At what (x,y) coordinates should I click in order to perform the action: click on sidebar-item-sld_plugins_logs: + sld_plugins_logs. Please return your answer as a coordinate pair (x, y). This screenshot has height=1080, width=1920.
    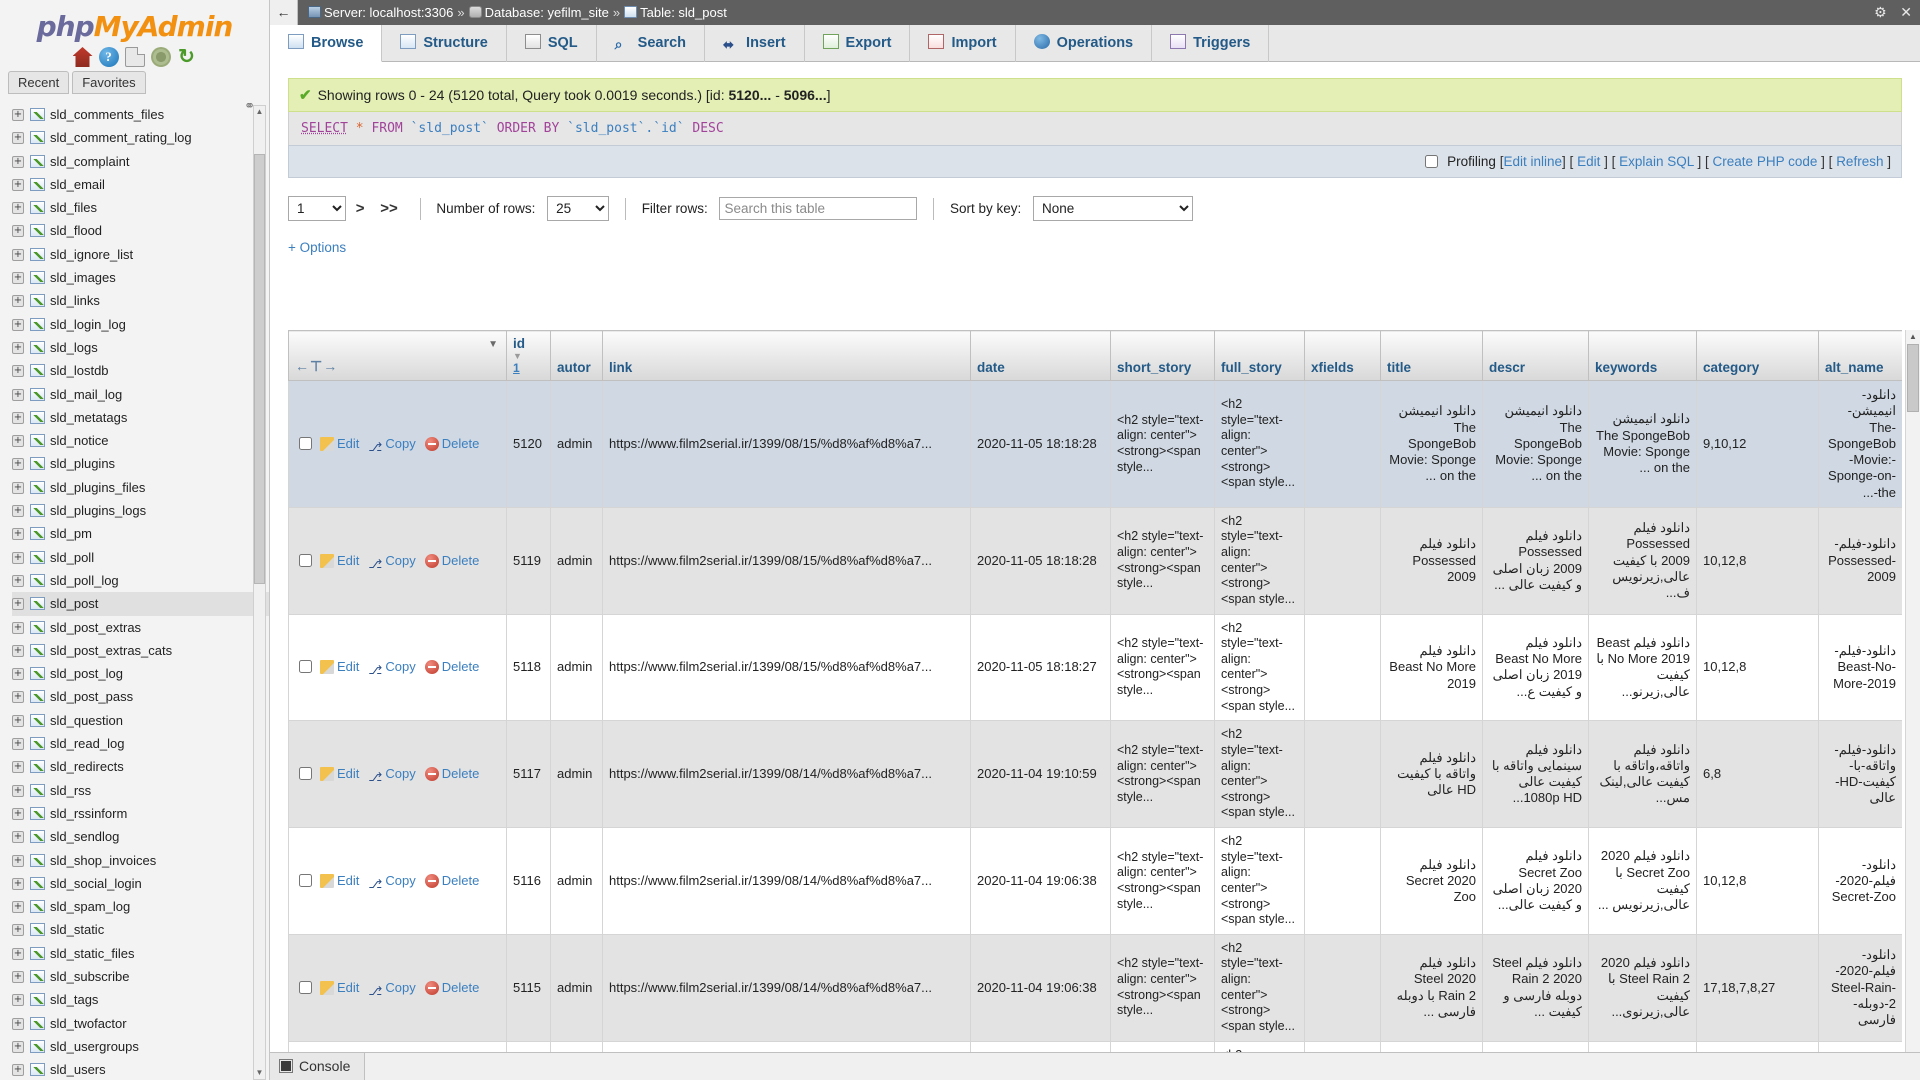
    Looking at the image, I should click on (140, 510).